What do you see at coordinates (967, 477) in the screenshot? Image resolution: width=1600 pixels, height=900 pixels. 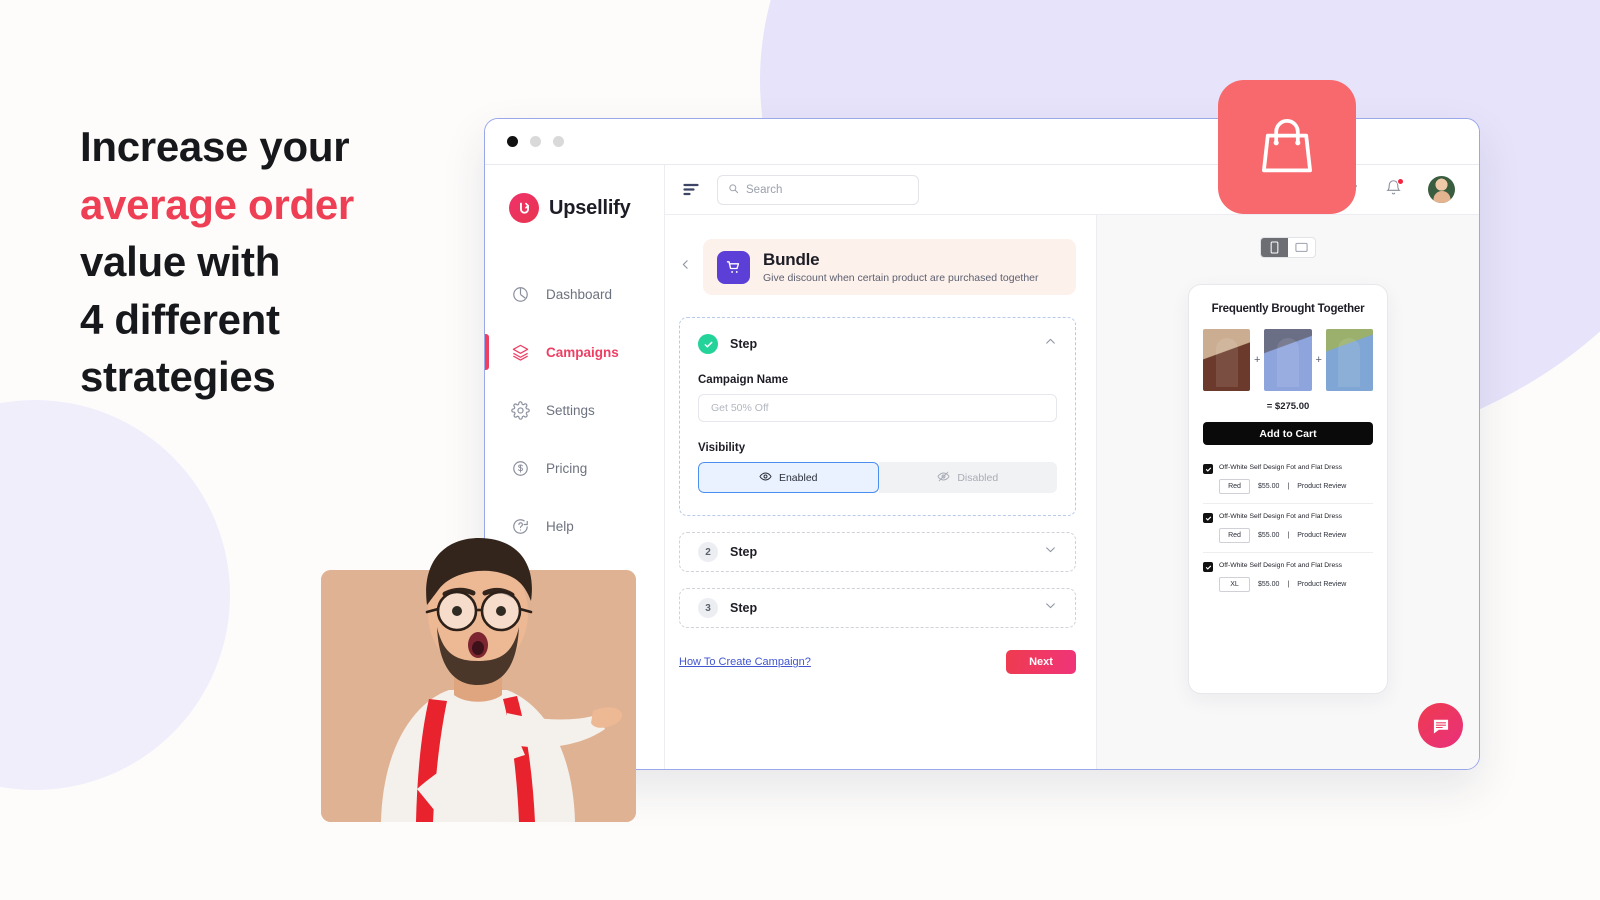 I see `visibility-disabled-option: Disabled` at bounding box center [967, 477].